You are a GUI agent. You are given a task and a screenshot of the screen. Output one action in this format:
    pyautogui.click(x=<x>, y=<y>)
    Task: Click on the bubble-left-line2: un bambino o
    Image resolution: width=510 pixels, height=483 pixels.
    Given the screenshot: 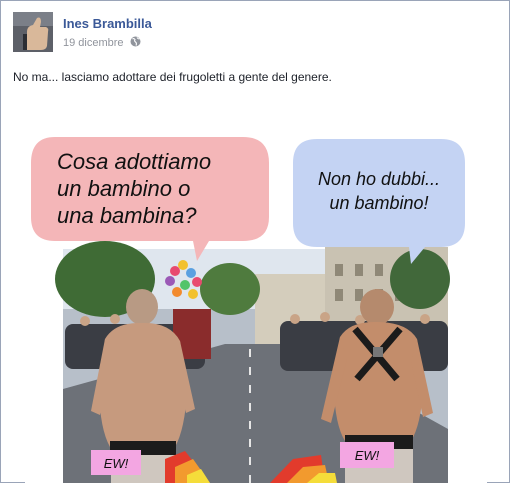 What is the action you would take?
    pyautogui.click(x=123, y=188)
    